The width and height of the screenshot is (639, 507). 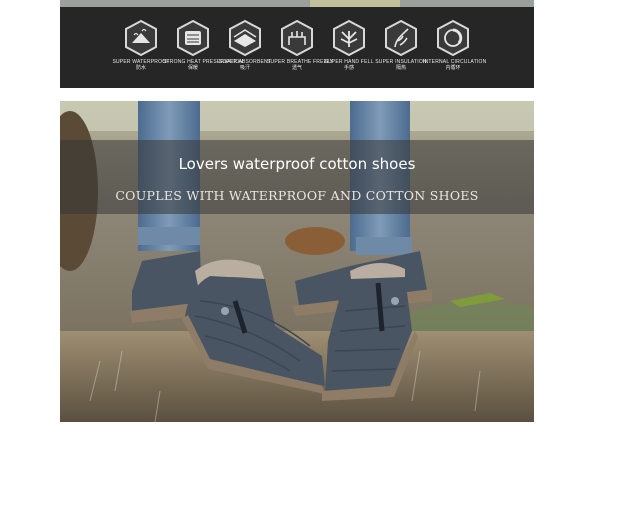 I want to click on feature-cn: 隔热, so click(x=400, y=68).